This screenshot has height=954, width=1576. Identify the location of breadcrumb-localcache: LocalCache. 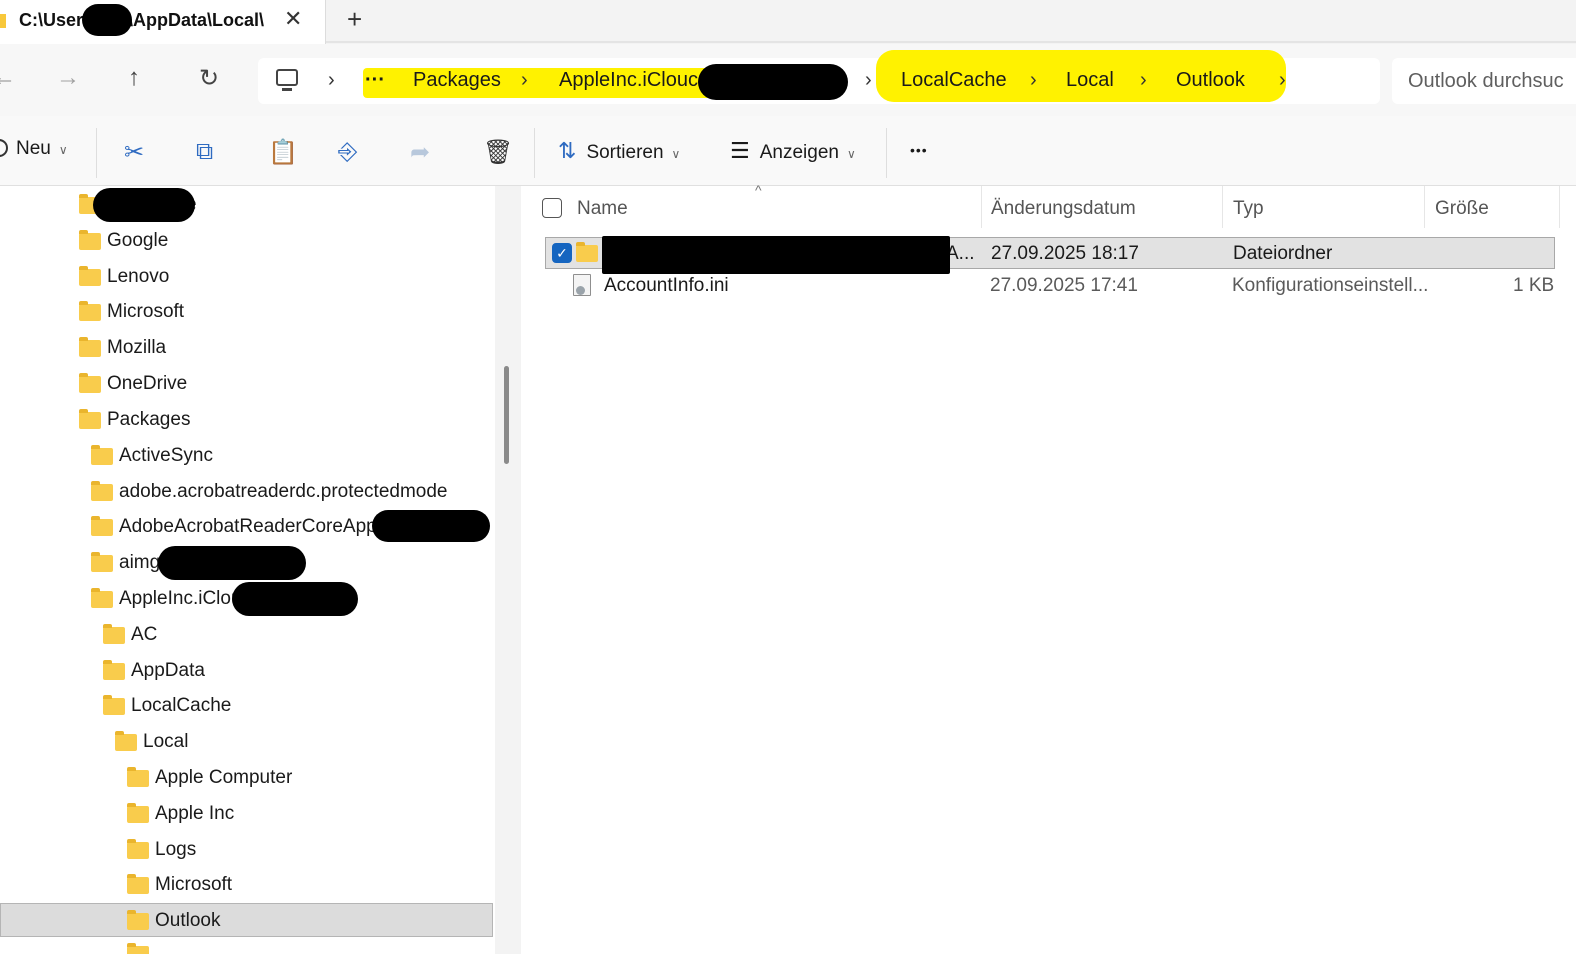
(954, 80).